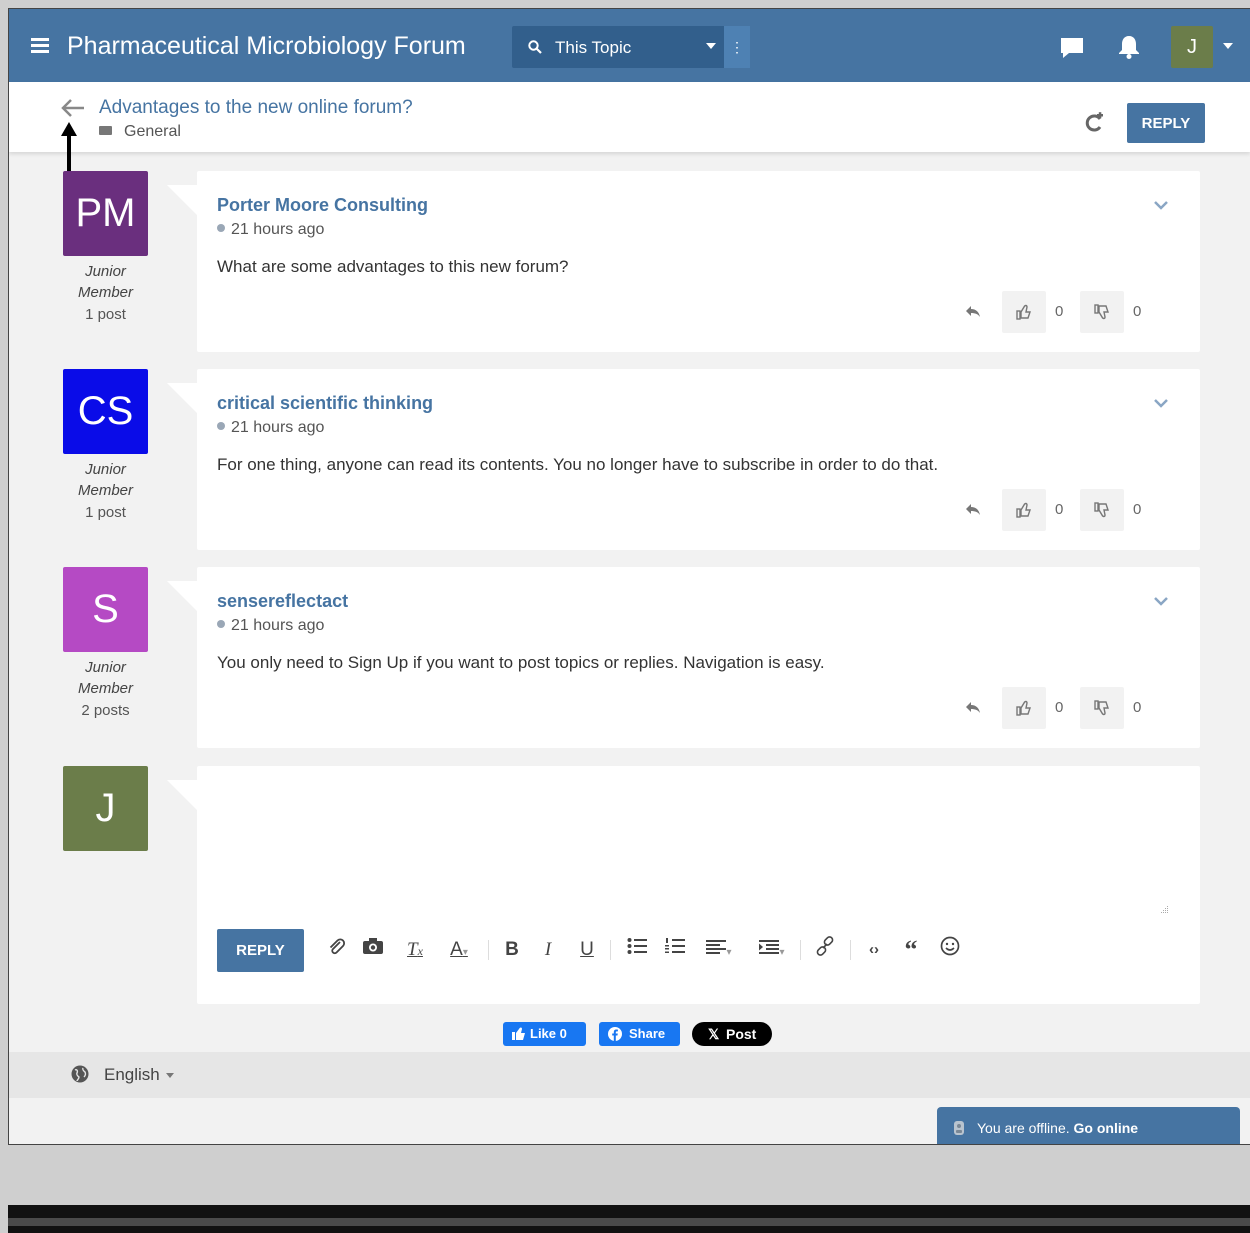  Describe the element at coordinates (548, 950) in the screenshot. I see `italic-icon: I` at that location.